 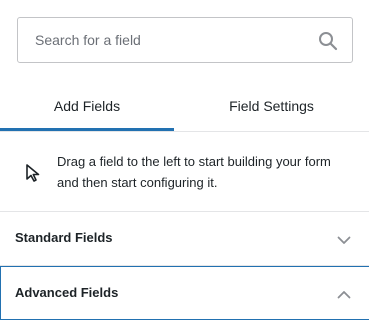 I want to click on field-search-box, so click(x=185, y=40).